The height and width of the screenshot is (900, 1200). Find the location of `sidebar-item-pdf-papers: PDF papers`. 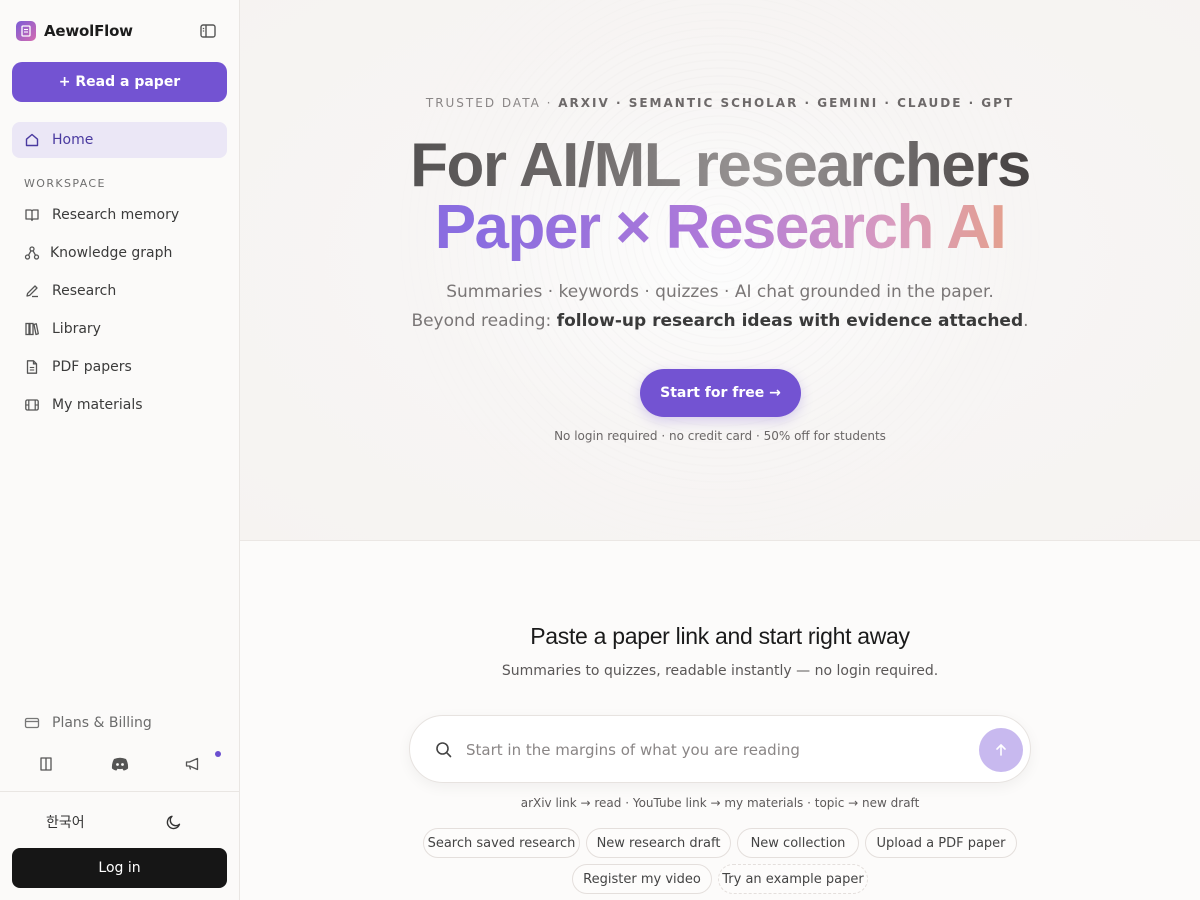

sidebar-item-pdf-papers: PDF papers is located at coordinates (119, 367).